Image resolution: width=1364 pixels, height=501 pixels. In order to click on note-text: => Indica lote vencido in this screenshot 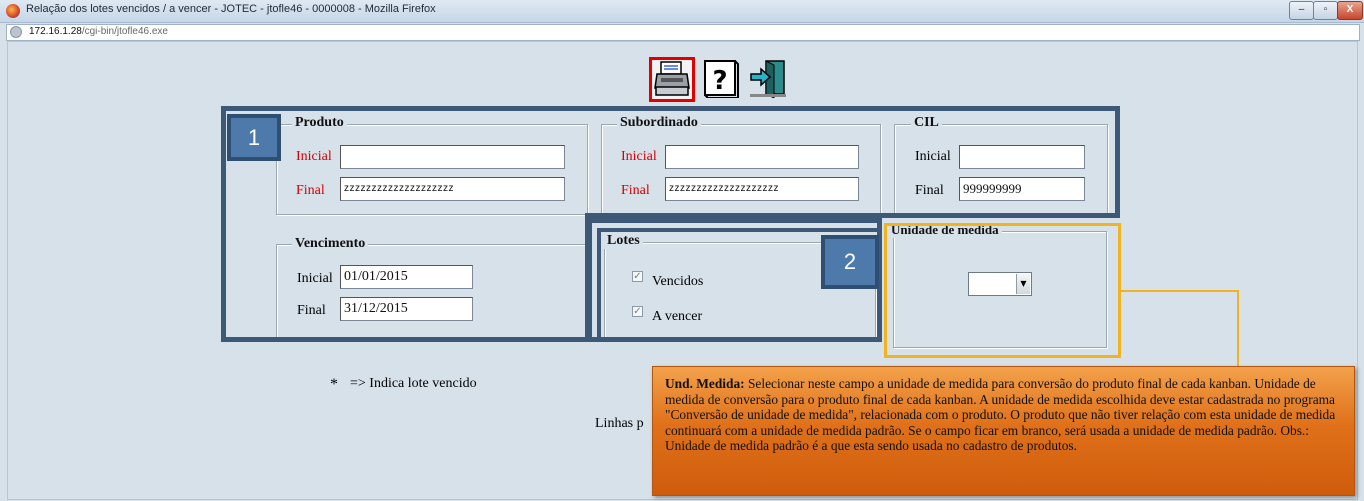, I will do `click(413, 383)`.